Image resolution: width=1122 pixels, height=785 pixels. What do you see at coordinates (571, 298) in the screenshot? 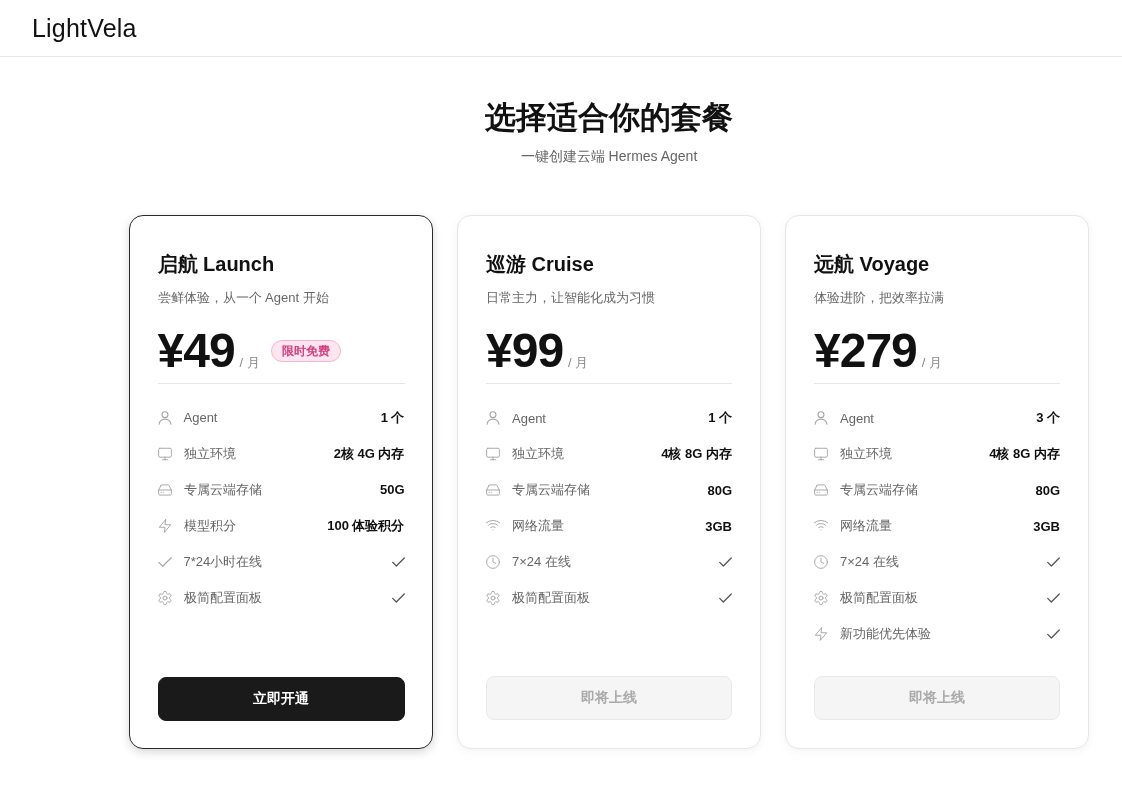
I see `plan-tagline: 日常主力，让智能化成为习惯` at bounding box center [571, 298].